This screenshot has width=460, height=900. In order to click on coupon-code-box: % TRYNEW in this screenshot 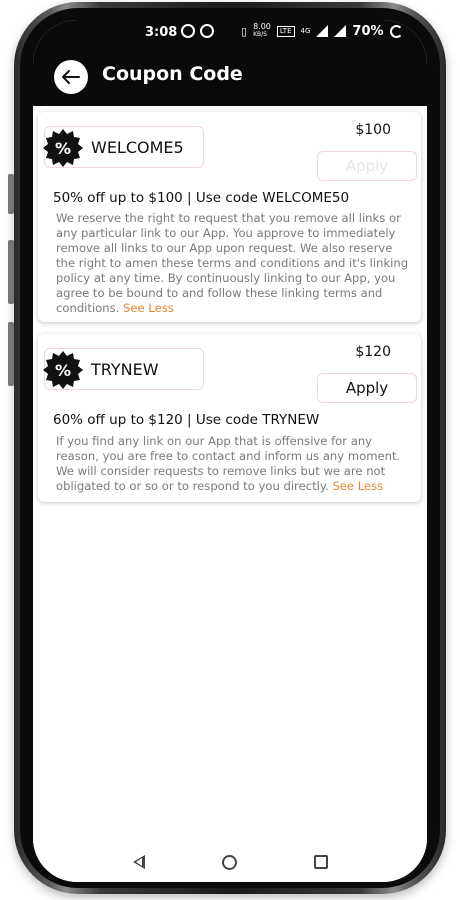, I will do `click(123, 369)`.